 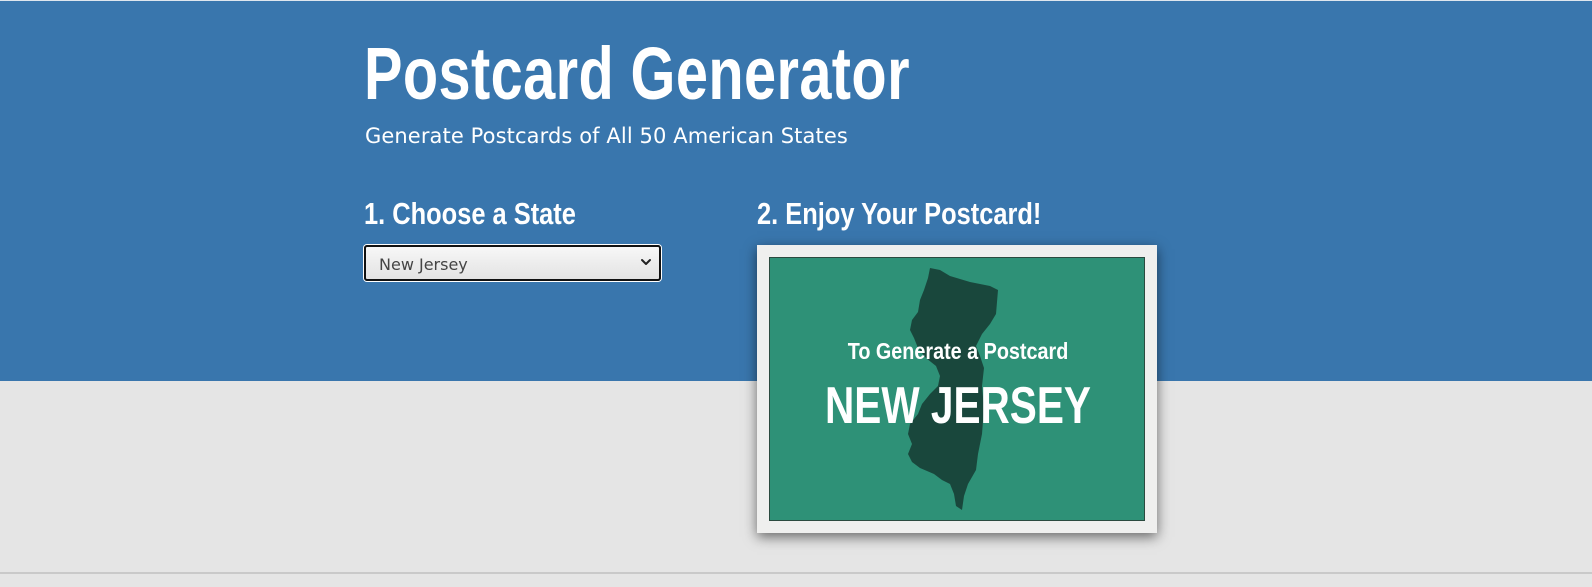 I want to click on postcard-tagline: To Generate a Postcard, so click(x=958, y=351).